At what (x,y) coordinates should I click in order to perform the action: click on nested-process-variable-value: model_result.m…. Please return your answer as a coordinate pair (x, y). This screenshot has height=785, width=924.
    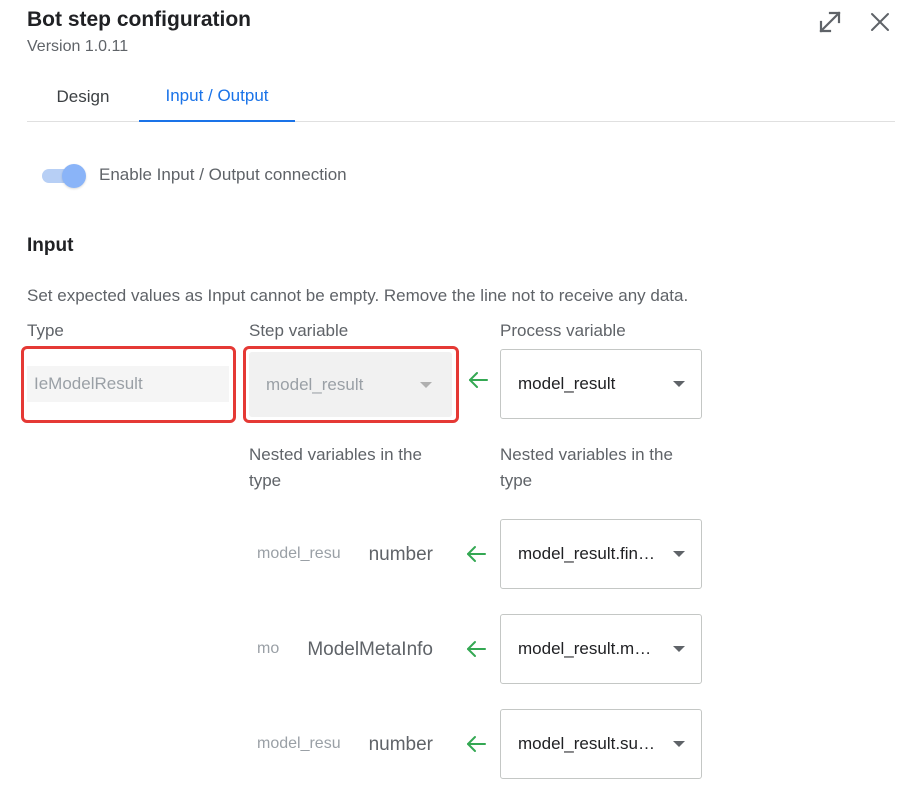
    Looking at the image, I should click on (585, 648).